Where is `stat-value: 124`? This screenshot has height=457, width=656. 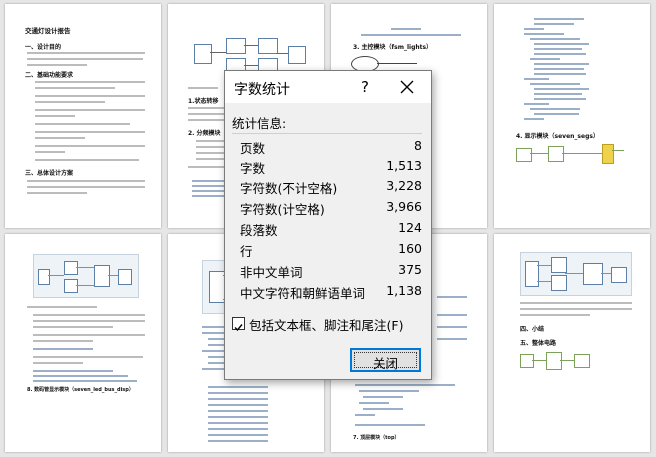 stat-value: 124 is located at coordinates (410, 227).